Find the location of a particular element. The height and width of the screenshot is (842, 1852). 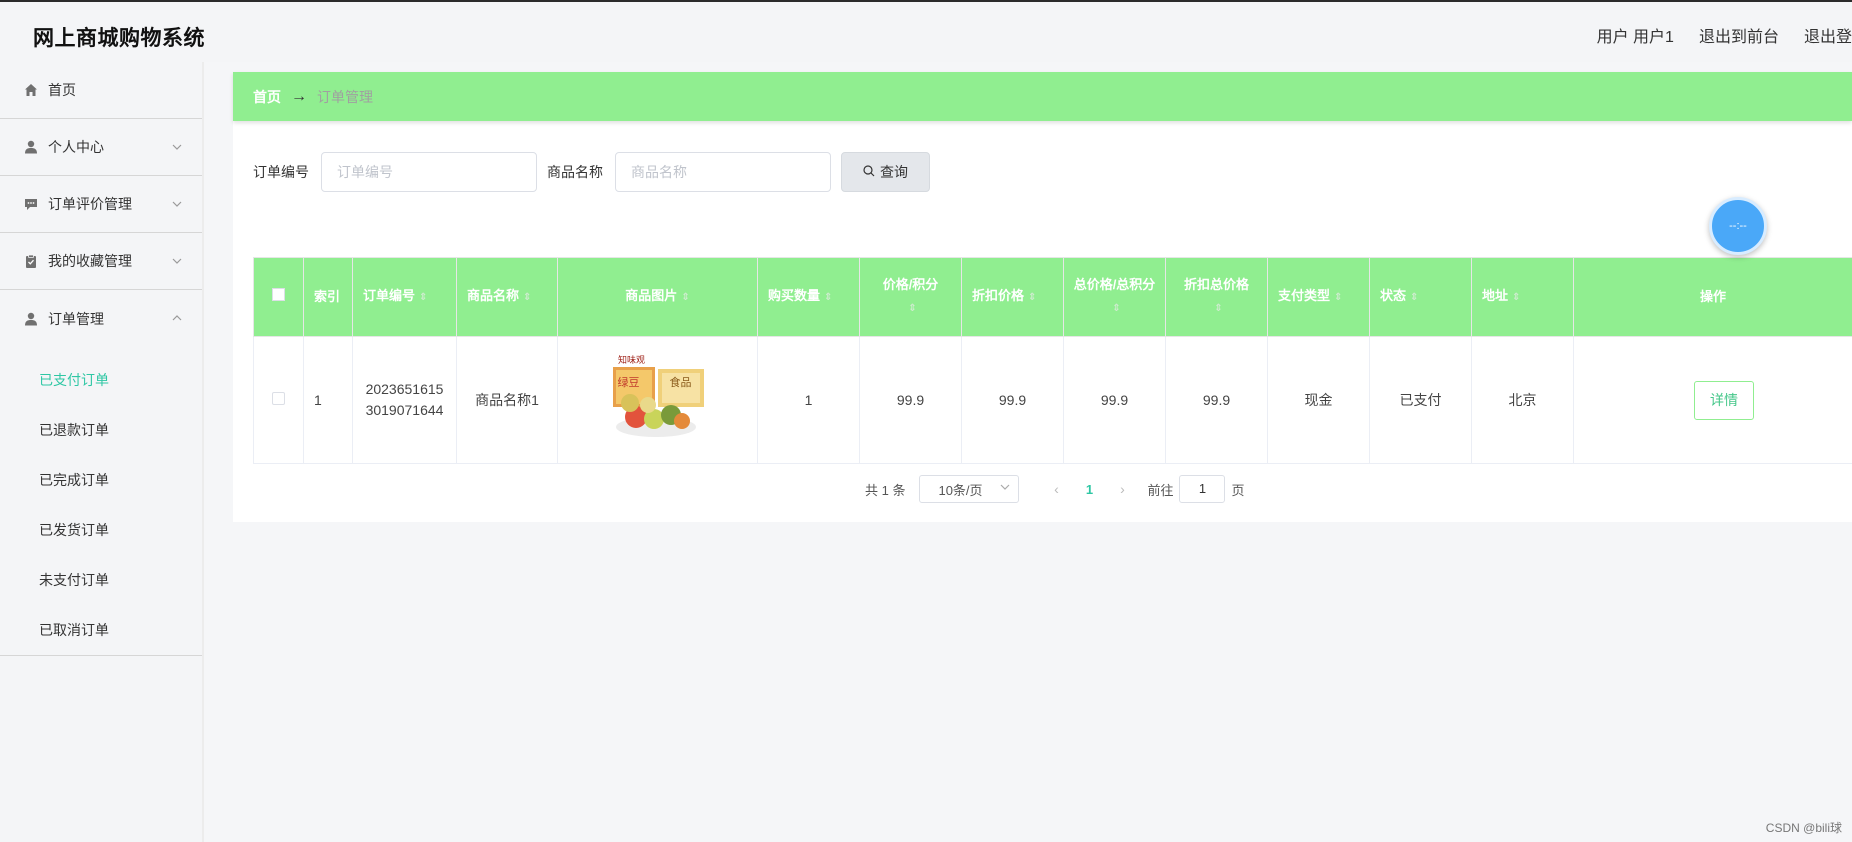

page-unit-label: 页 is located at coordinates (1238, 490).